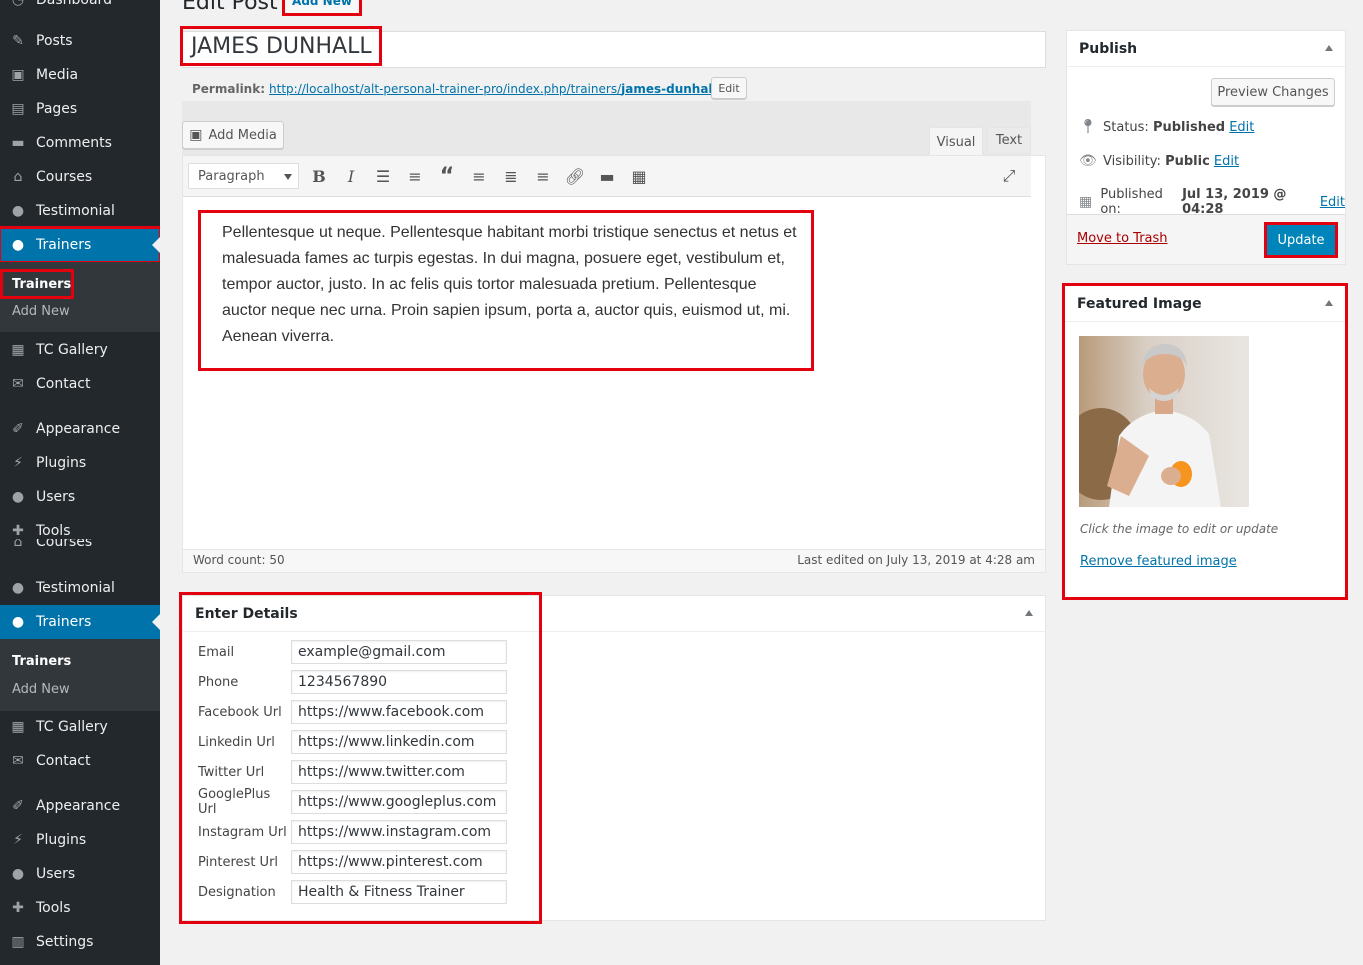 The height and width of the screenshot is (965, 1363). What do you see at coordinates (399, 862) in the screenshot?
I see `pinterest-input: https://www.pinterest.com` at bounding box center [399, 862].